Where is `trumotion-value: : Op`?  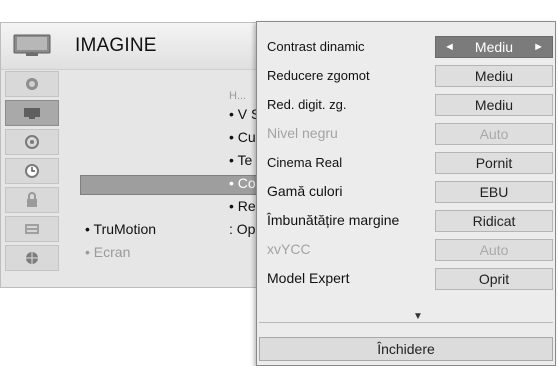
trumotion-value: : Op is located at coordinates (242, 229).